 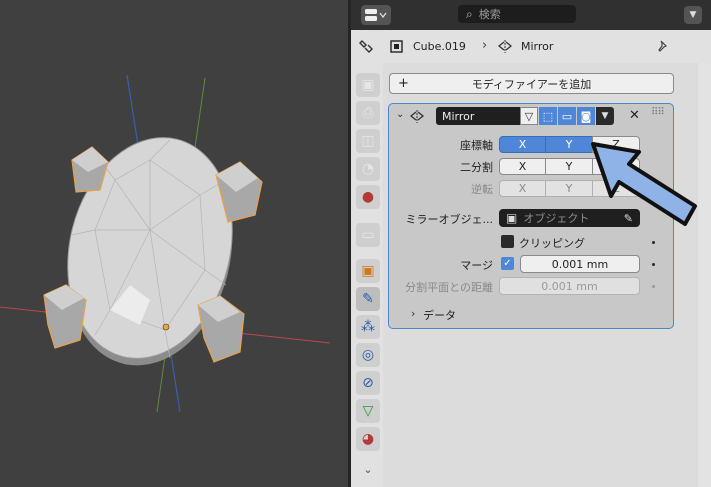 I want to click on modifier-dropdown: ▼, so click(x=605, y=116).